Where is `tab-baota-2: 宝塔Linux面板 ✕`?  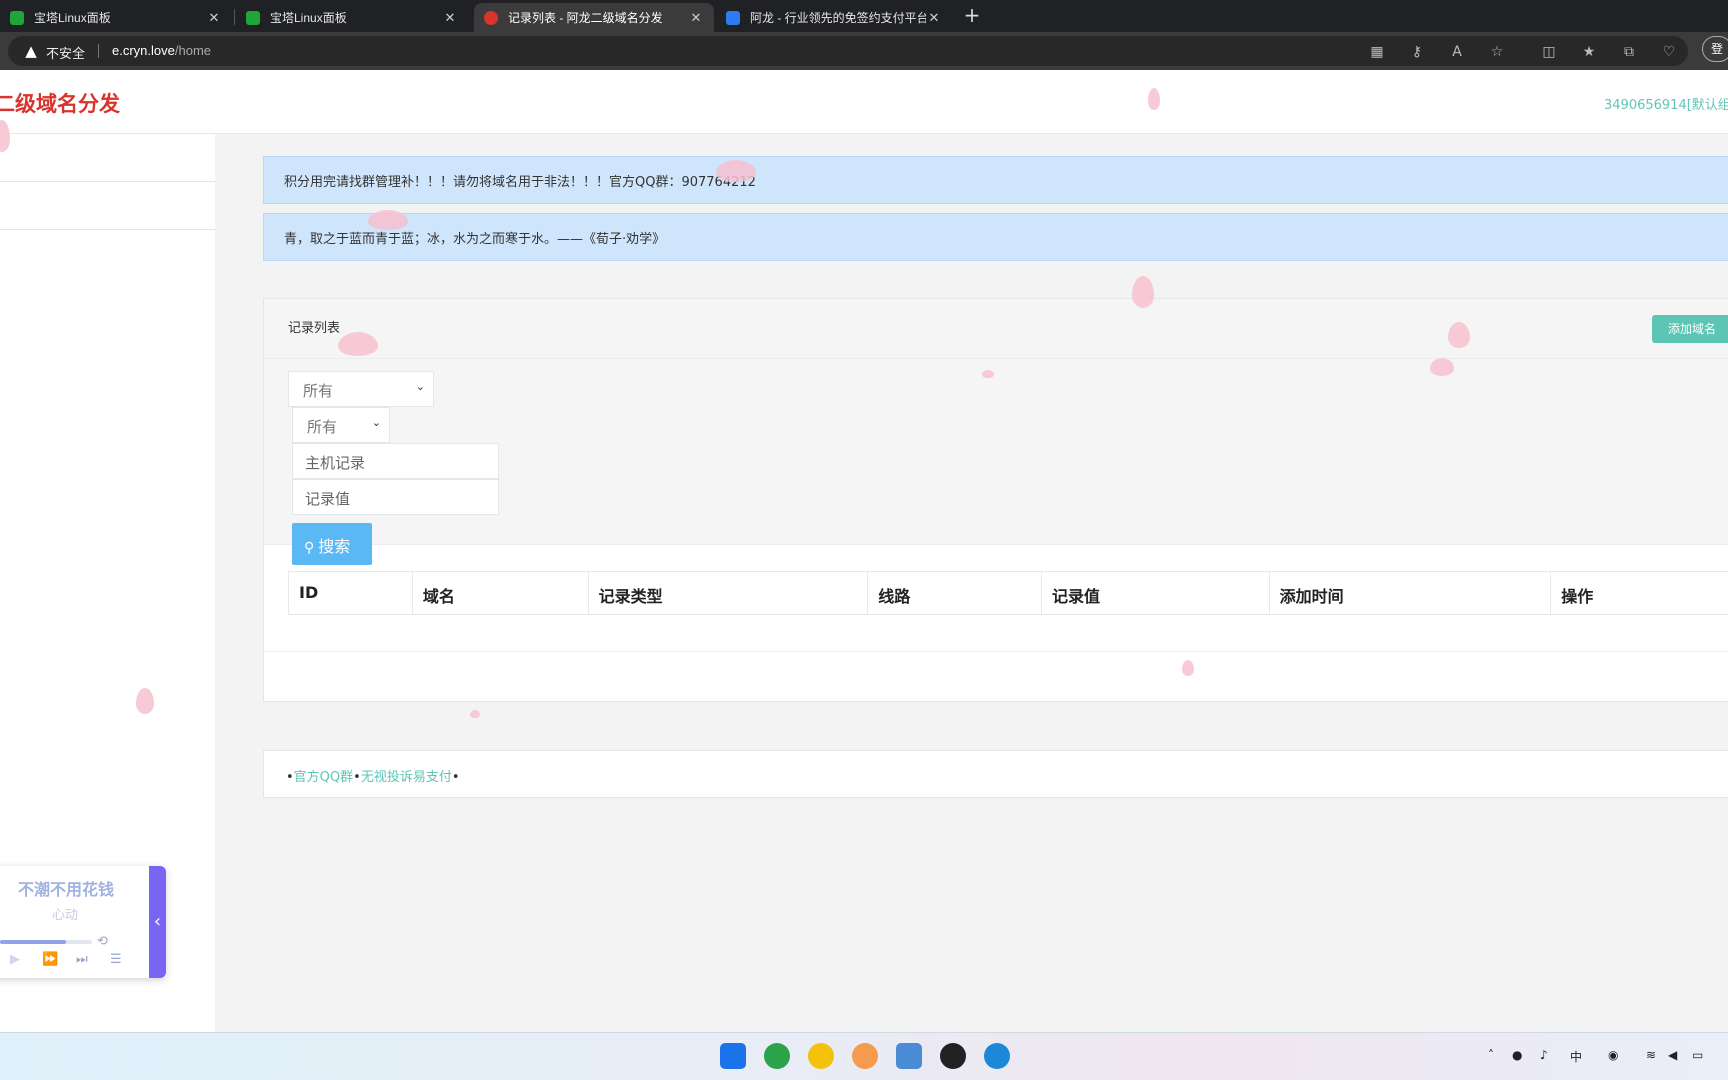 tab-baota-2: 宝塔Linux面板 ✕ is located at coordinates (352, 17).